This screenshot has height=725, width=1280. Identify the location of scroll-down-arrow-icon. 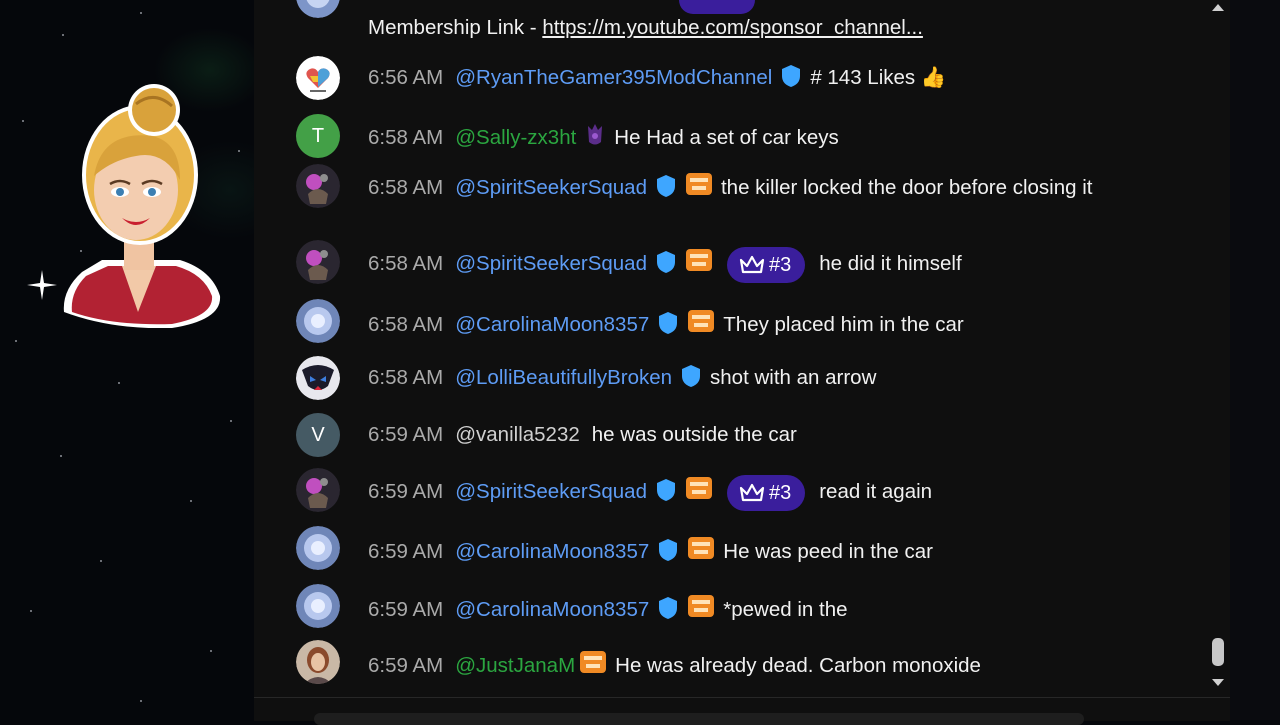
(1218, 683).